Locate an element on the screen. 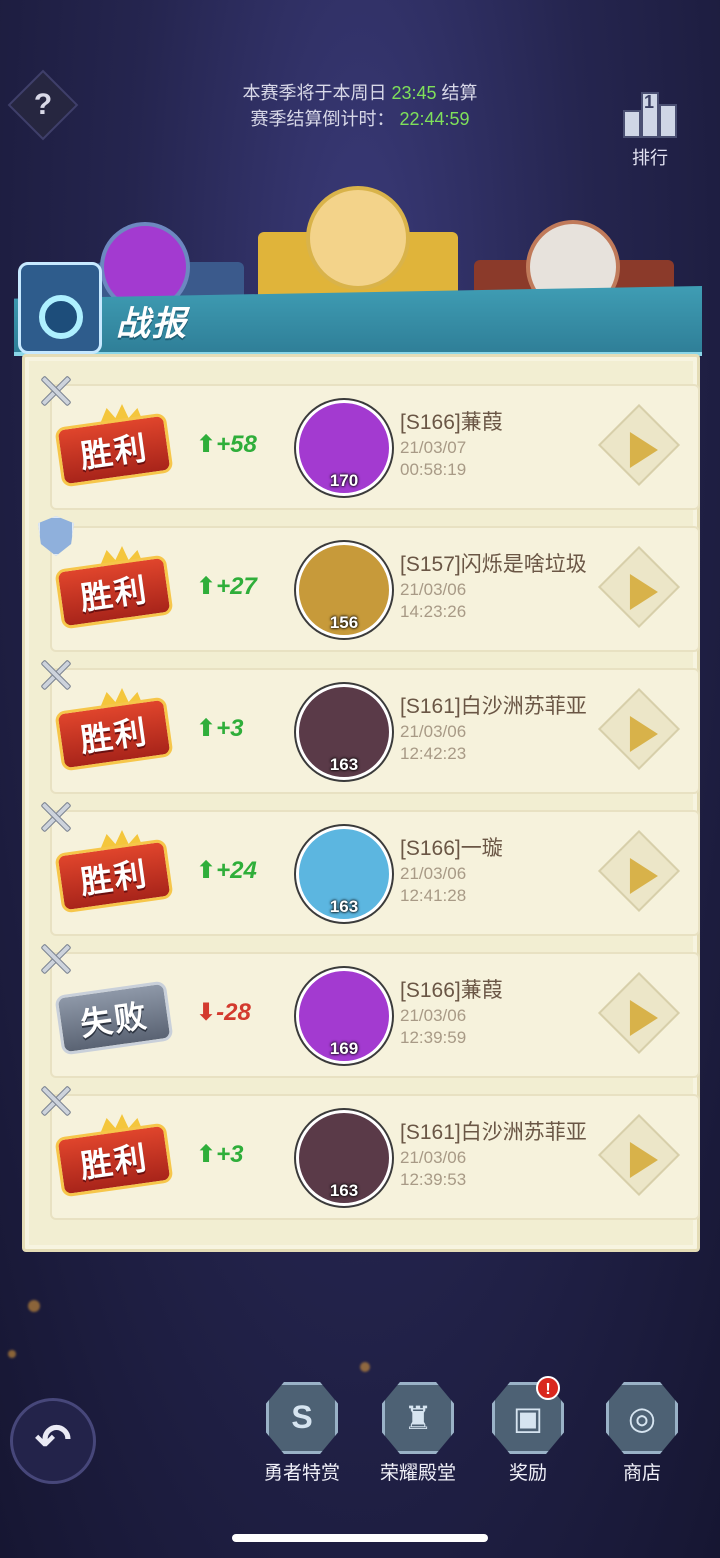  arena-emblem-icon is located at coordinates (60, 308).